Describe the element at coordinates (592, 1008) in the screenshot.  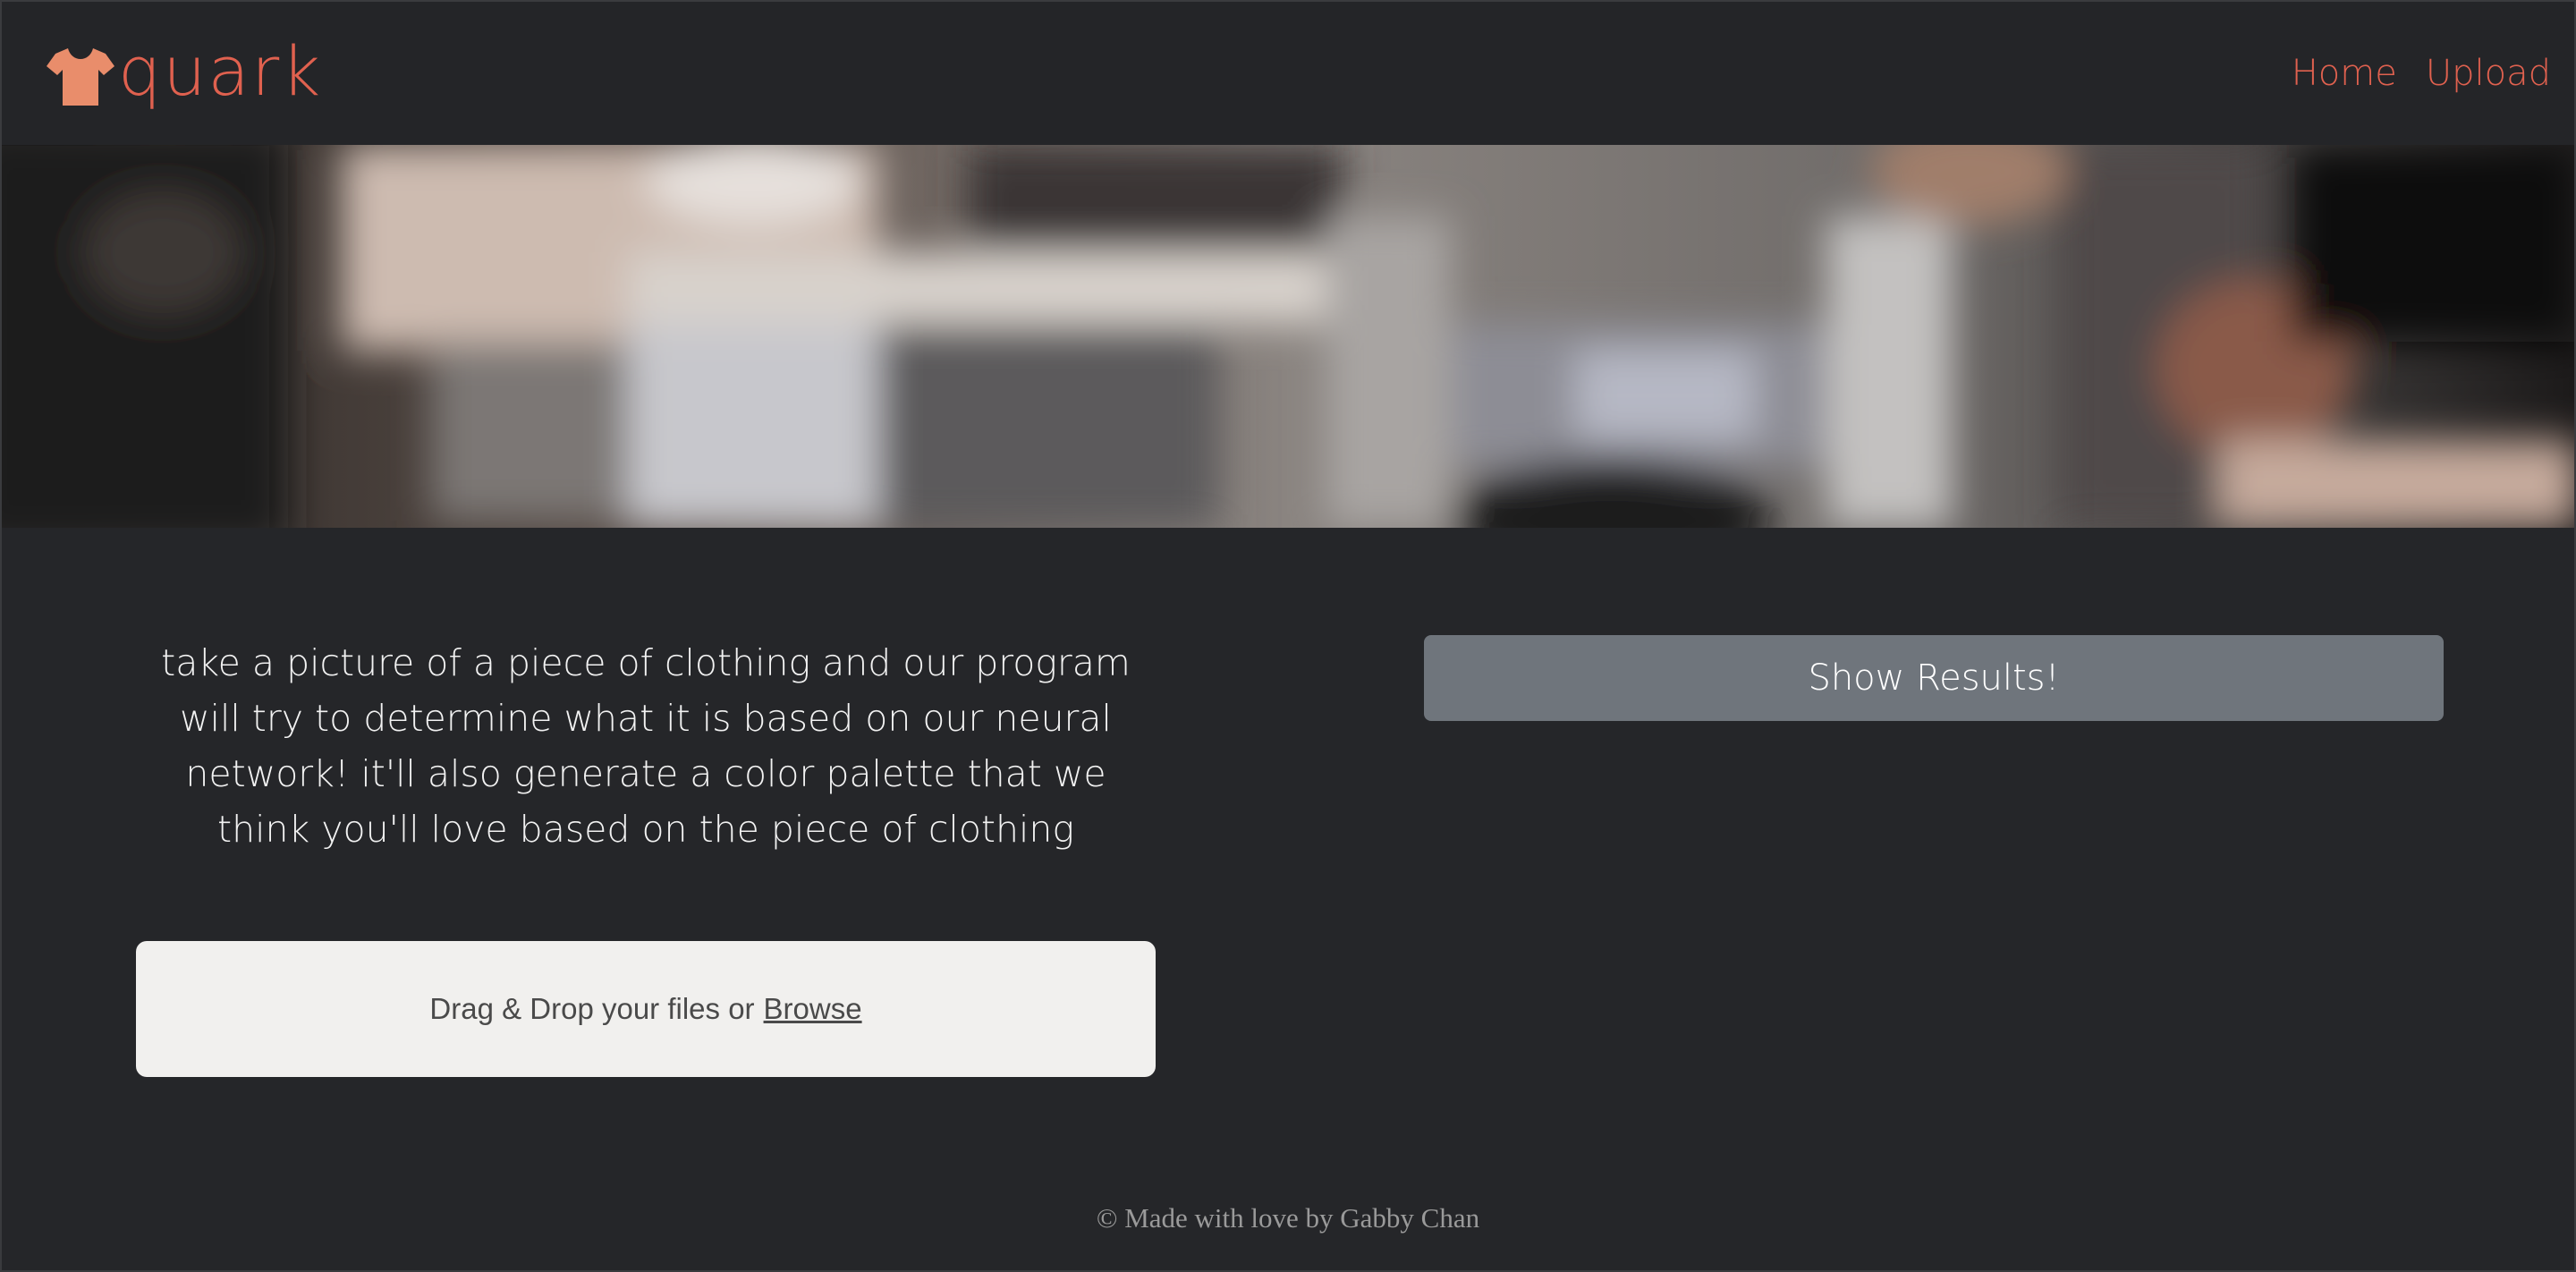
I see `dropzone-prompt: Drag & Drop your files or` at that location.